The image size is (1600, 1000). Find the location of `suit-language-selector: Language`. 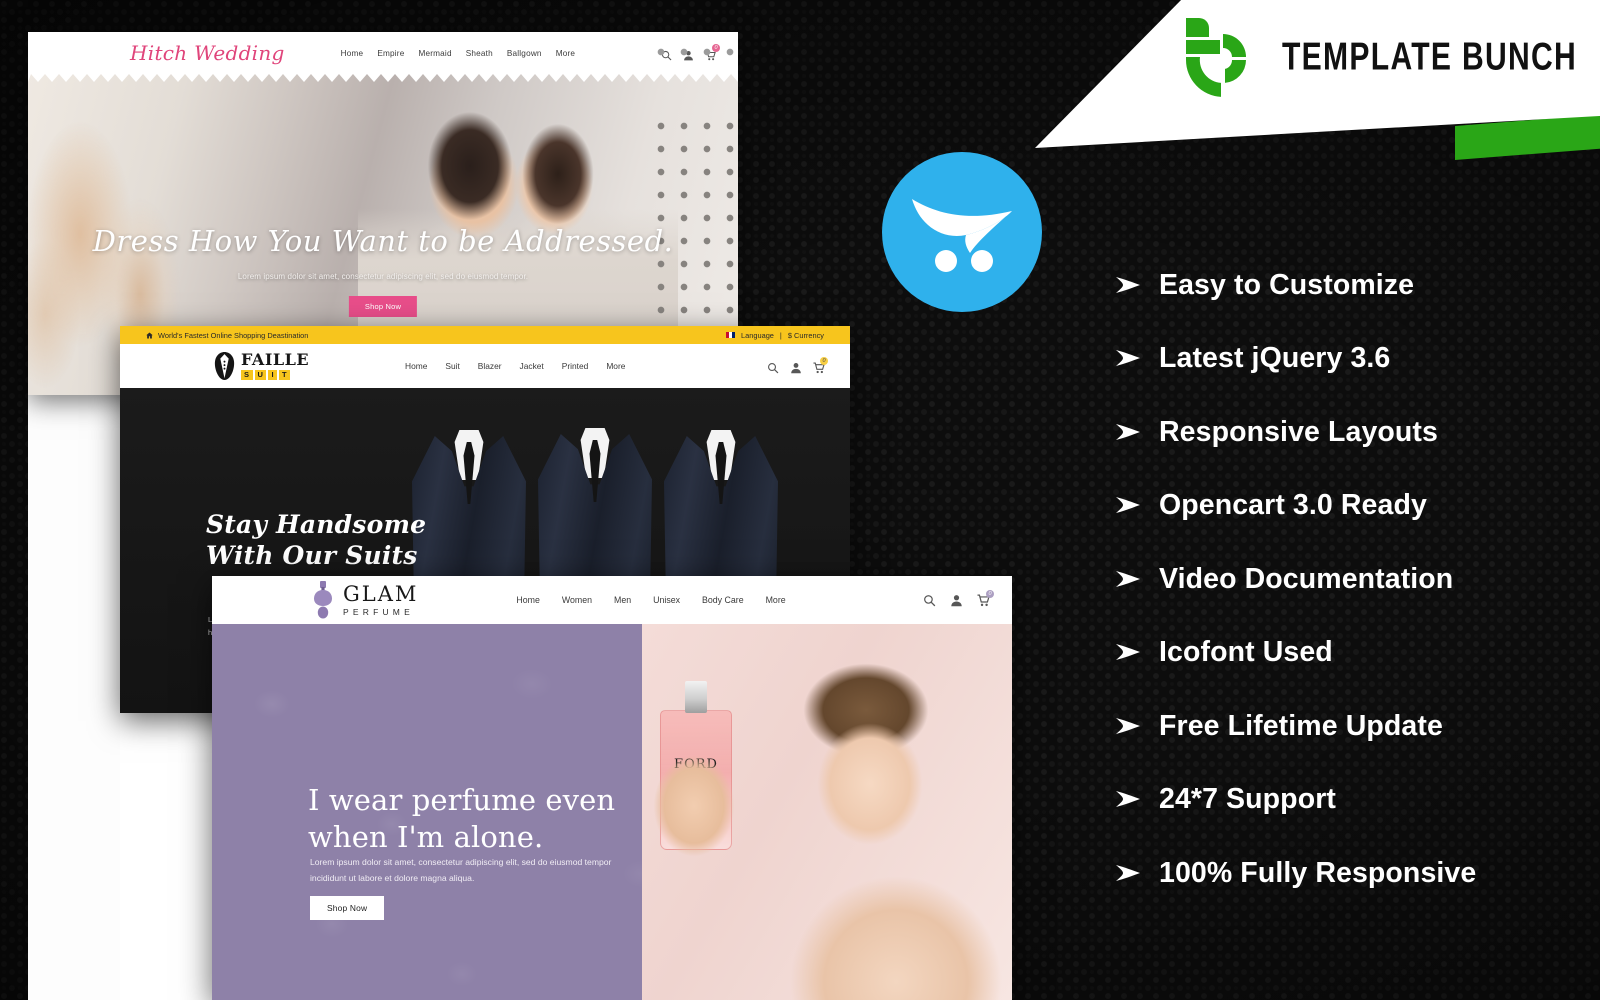

suit-language-selector: Language is located at coordinates (757, 335).